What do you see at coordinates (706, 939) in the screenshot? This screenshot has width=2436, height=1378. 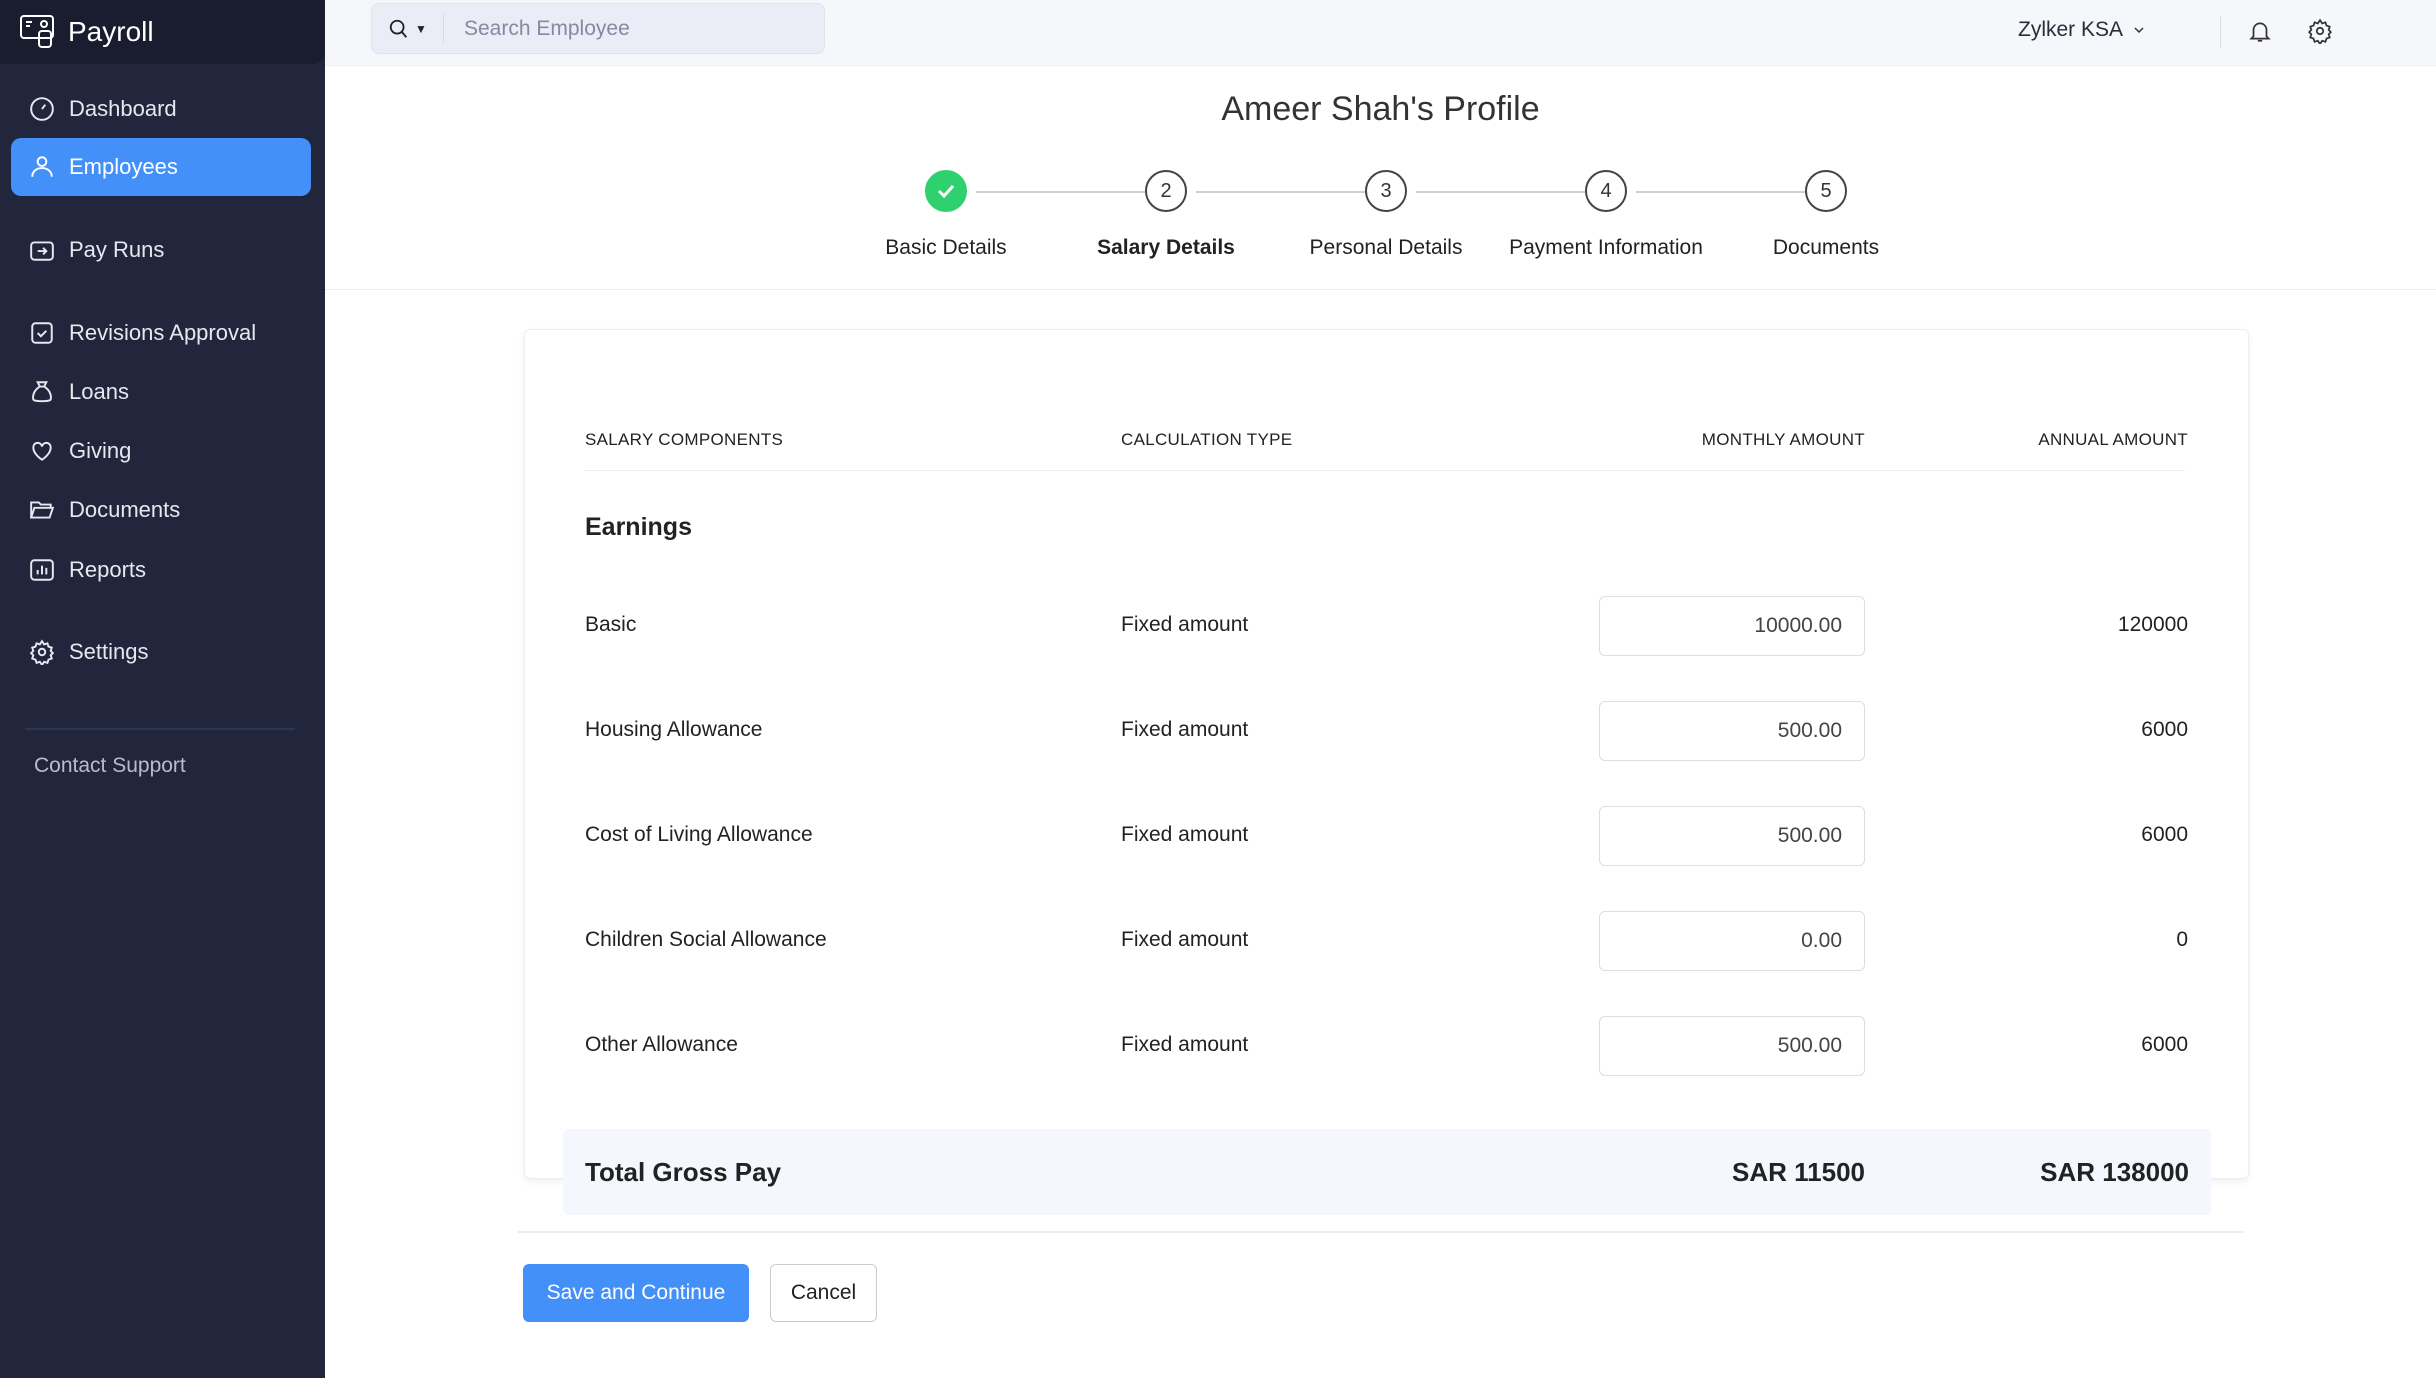 I see `component-name: Children Social Allowance` at bounding box center [706, 939].